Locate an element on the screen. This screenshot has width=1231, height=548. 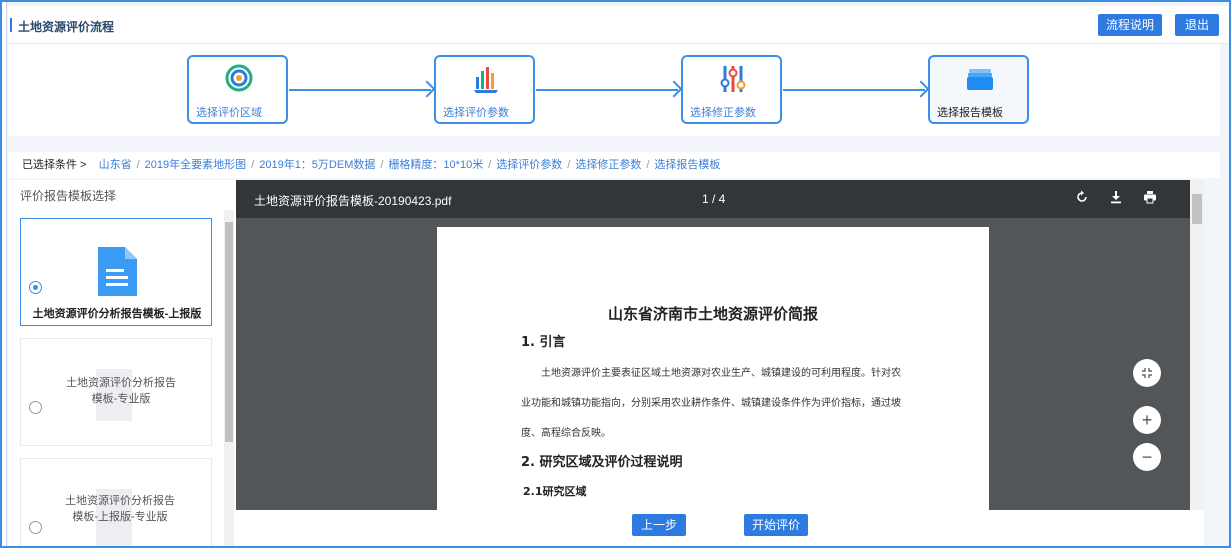
target-icon is located at coordinates (239, 79).